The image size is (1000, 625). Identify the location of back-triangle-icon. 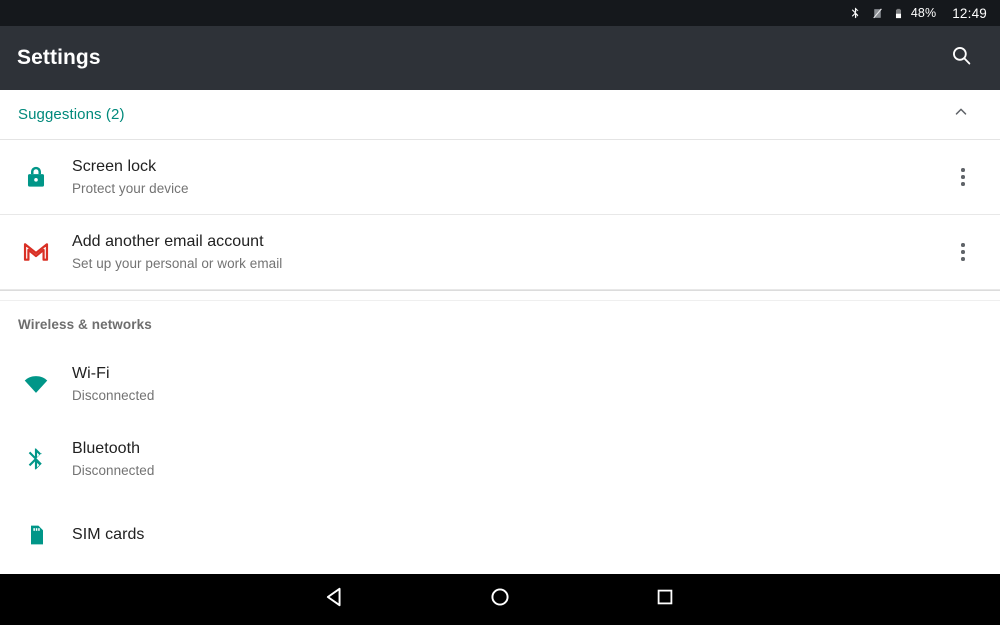
(335, 599).